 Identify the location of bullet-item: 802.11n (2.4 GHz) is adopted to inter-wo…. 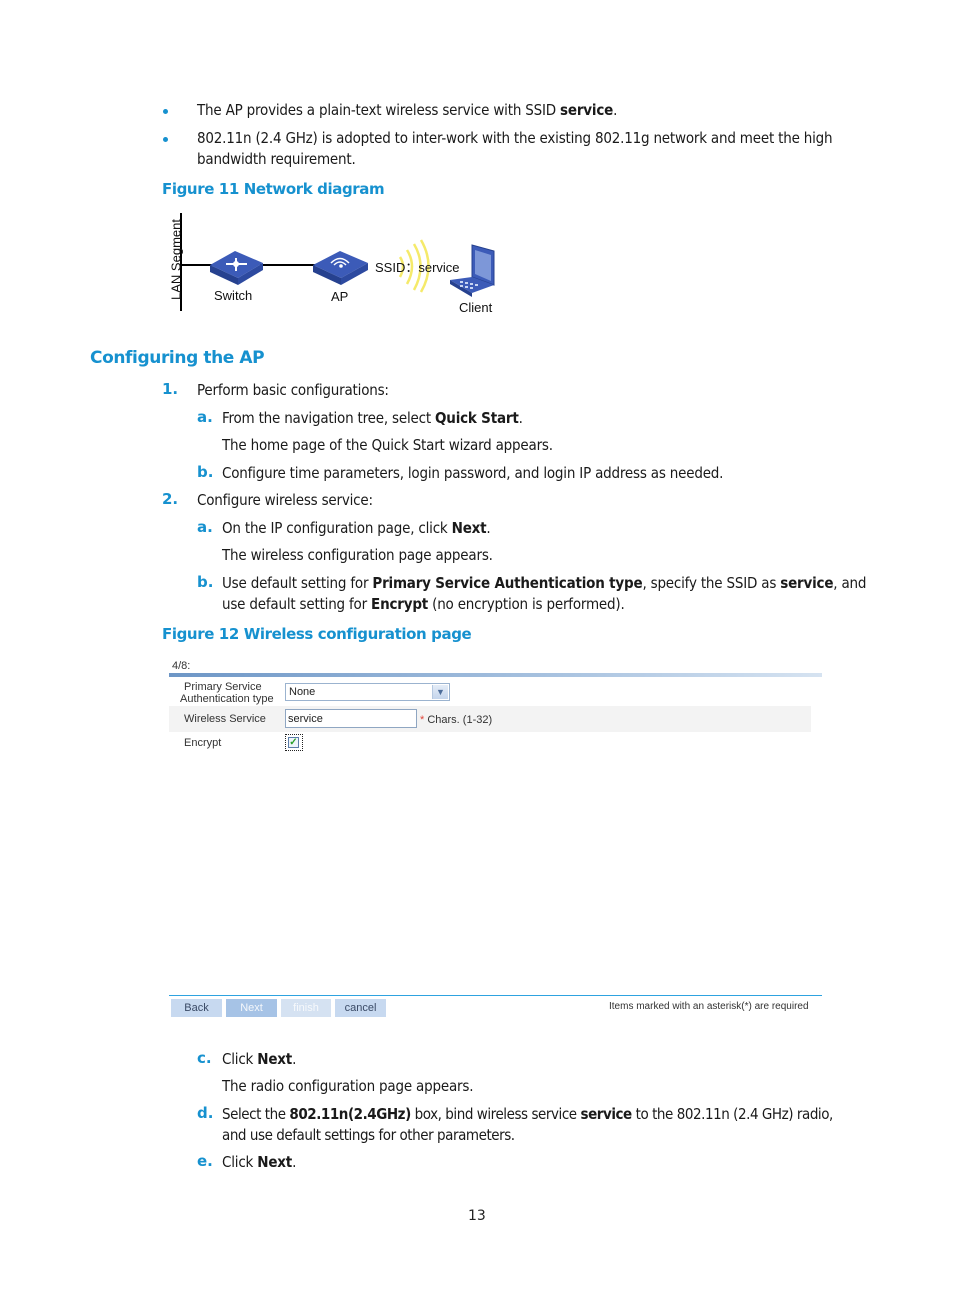
(542, 149).